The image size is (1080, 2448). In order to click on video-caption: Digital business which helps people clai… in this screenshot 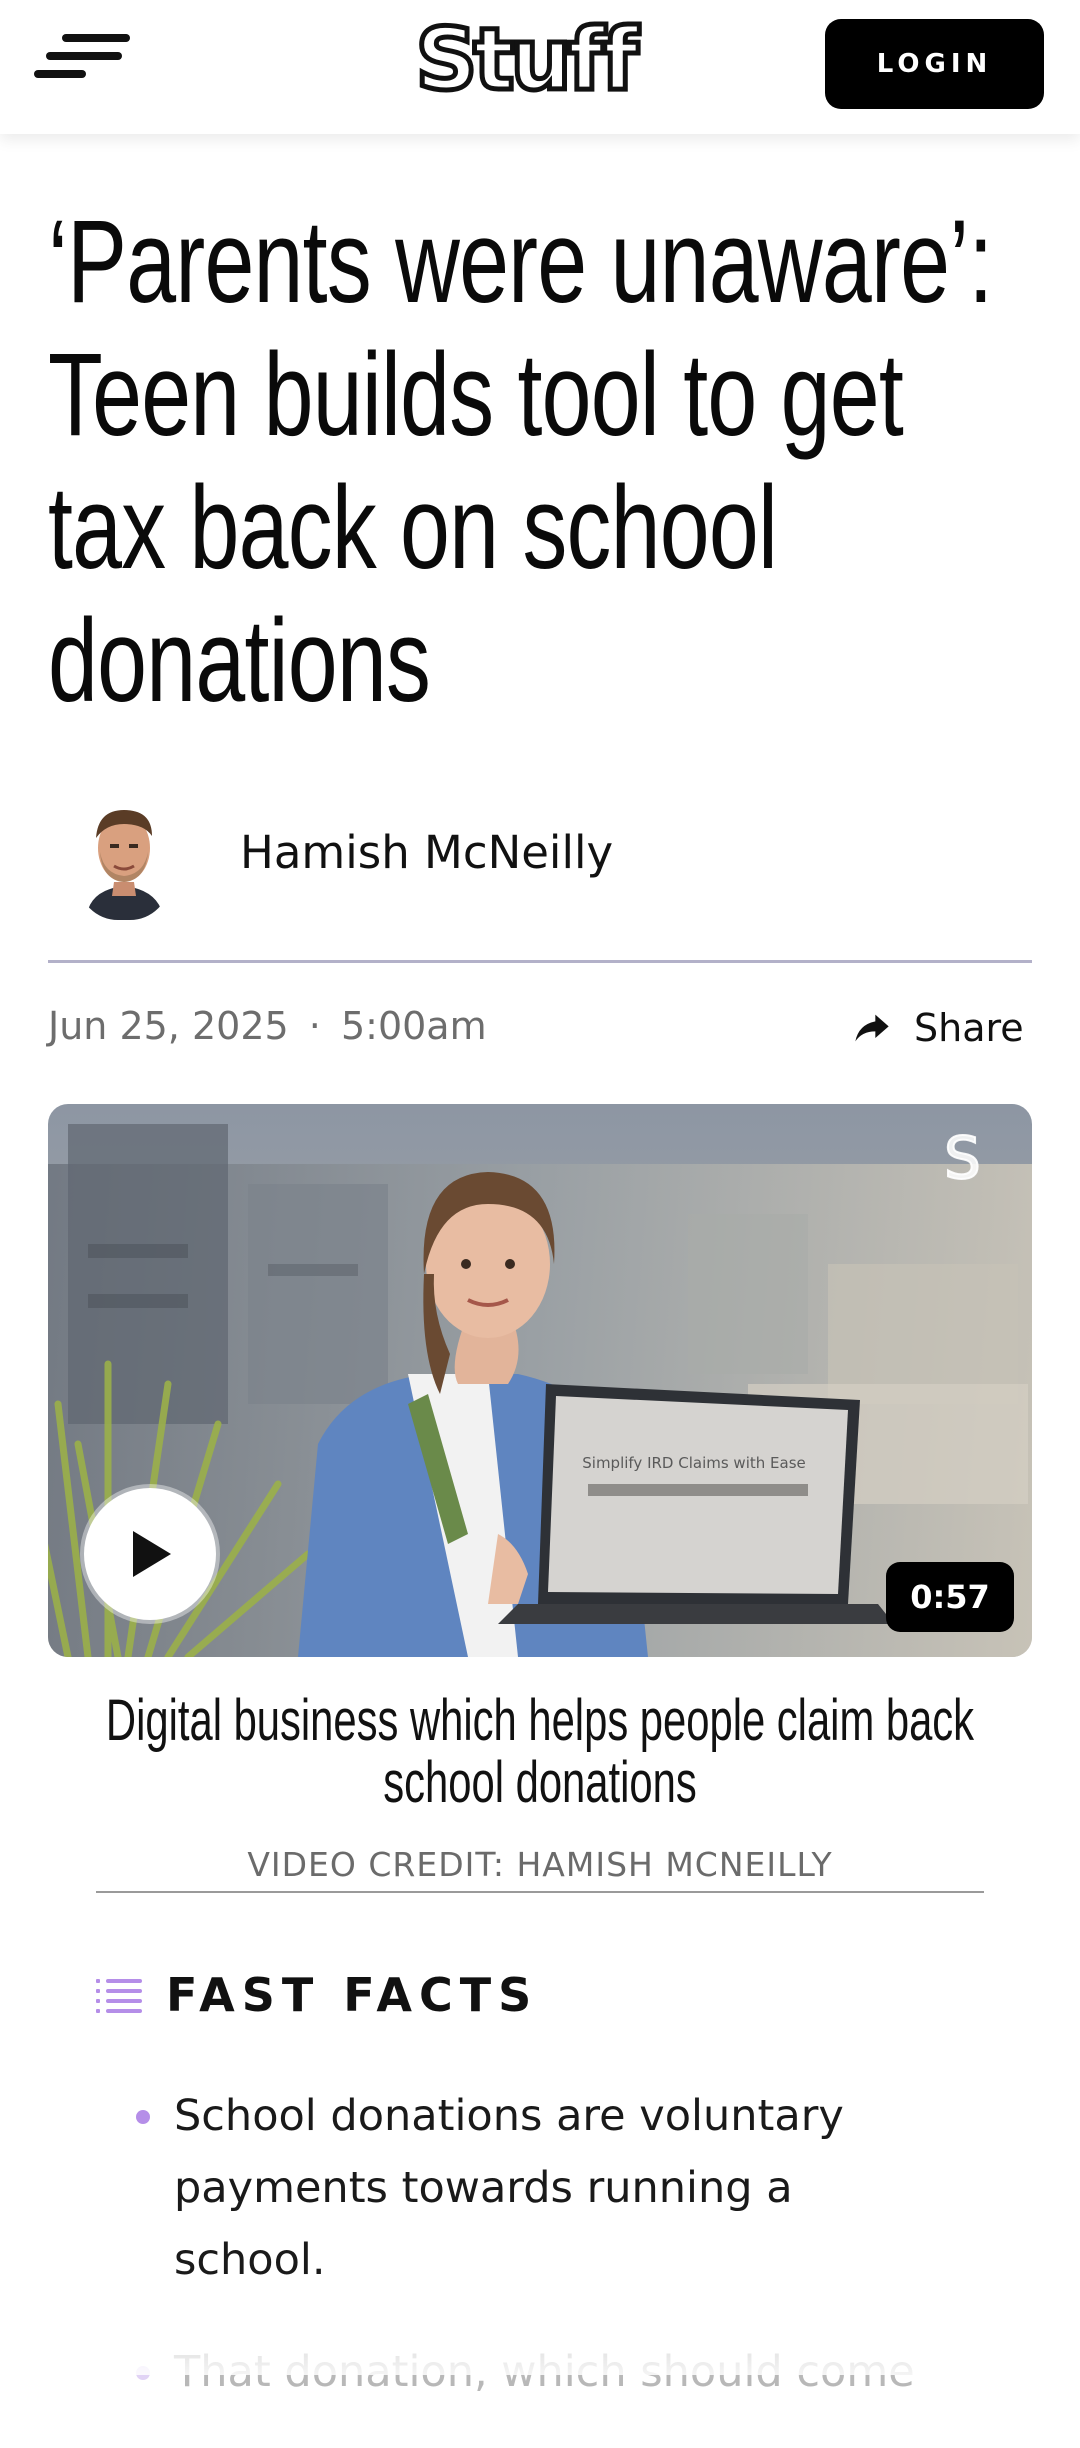, I will do `click(540, 1752)`.